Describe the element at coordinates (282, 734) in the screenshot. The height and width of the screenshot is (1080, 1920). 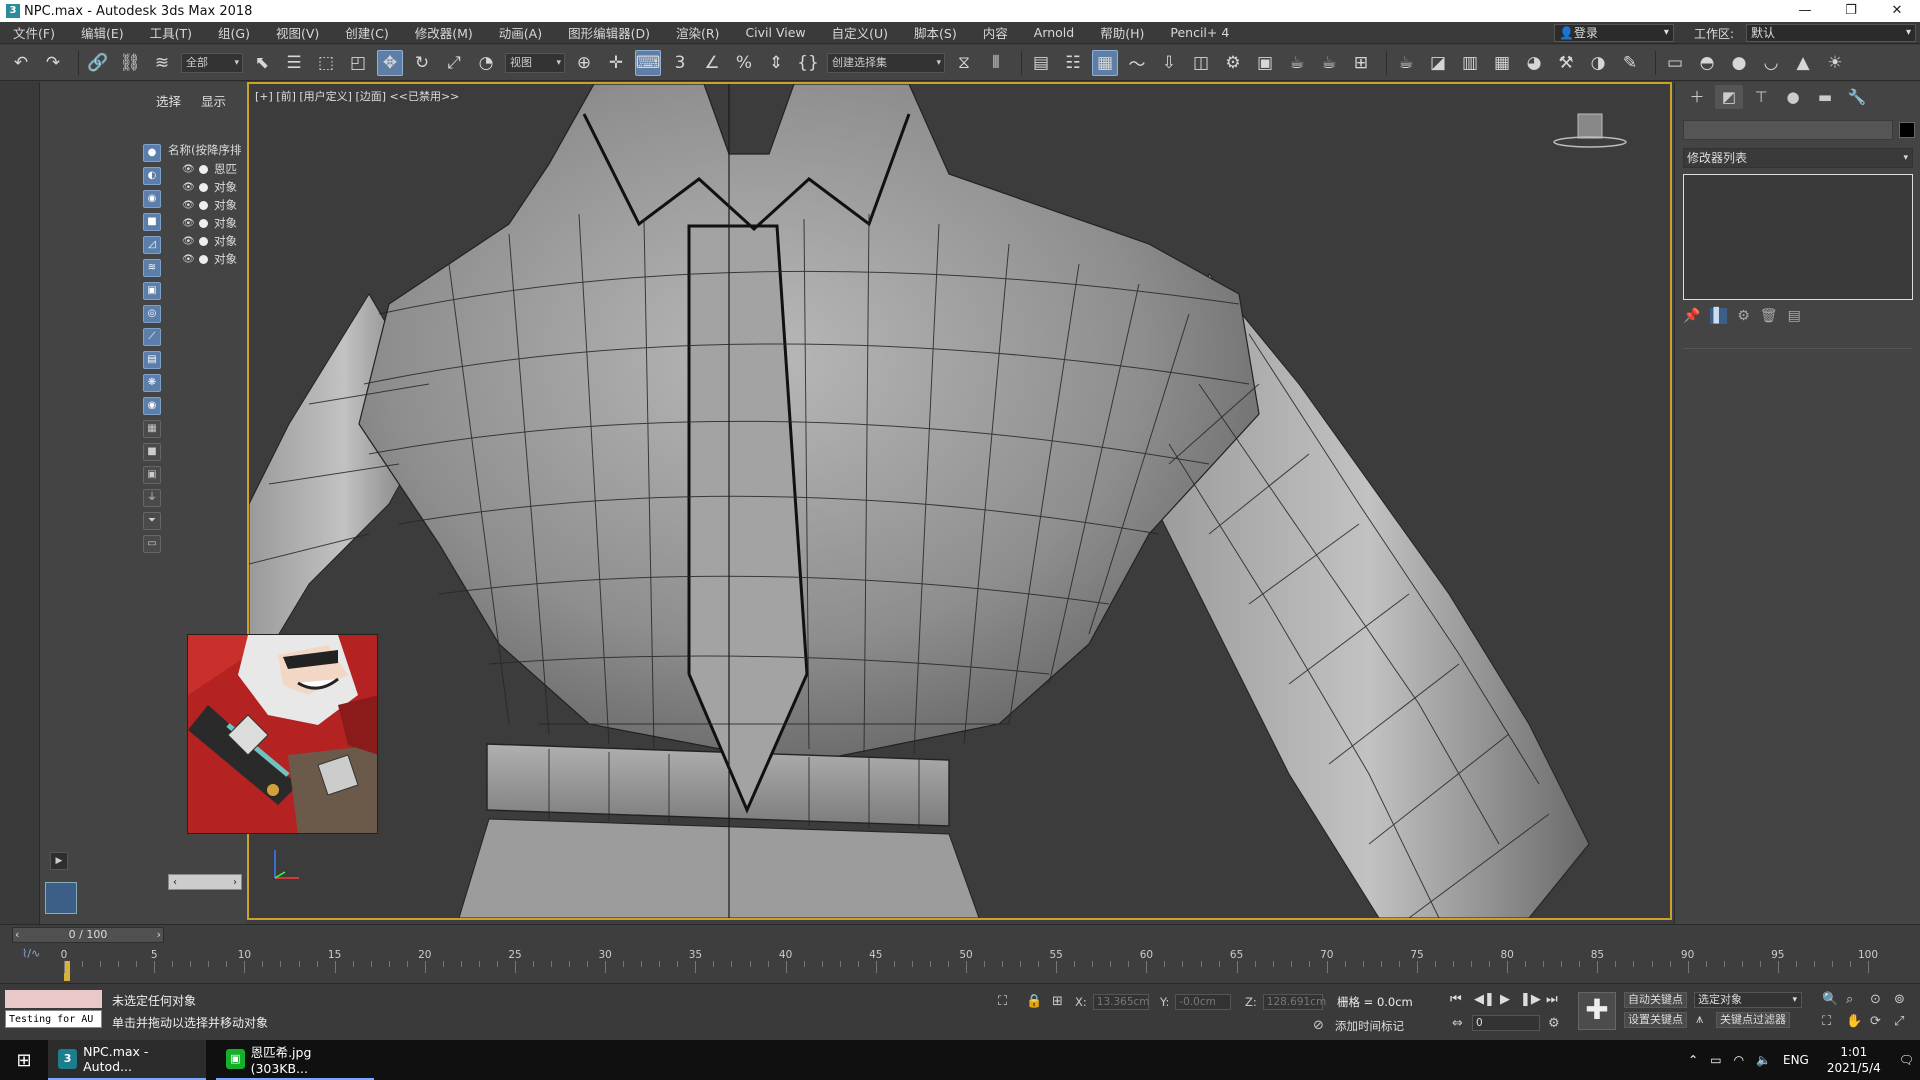
I see `reference-image-thumbnail` at that location.